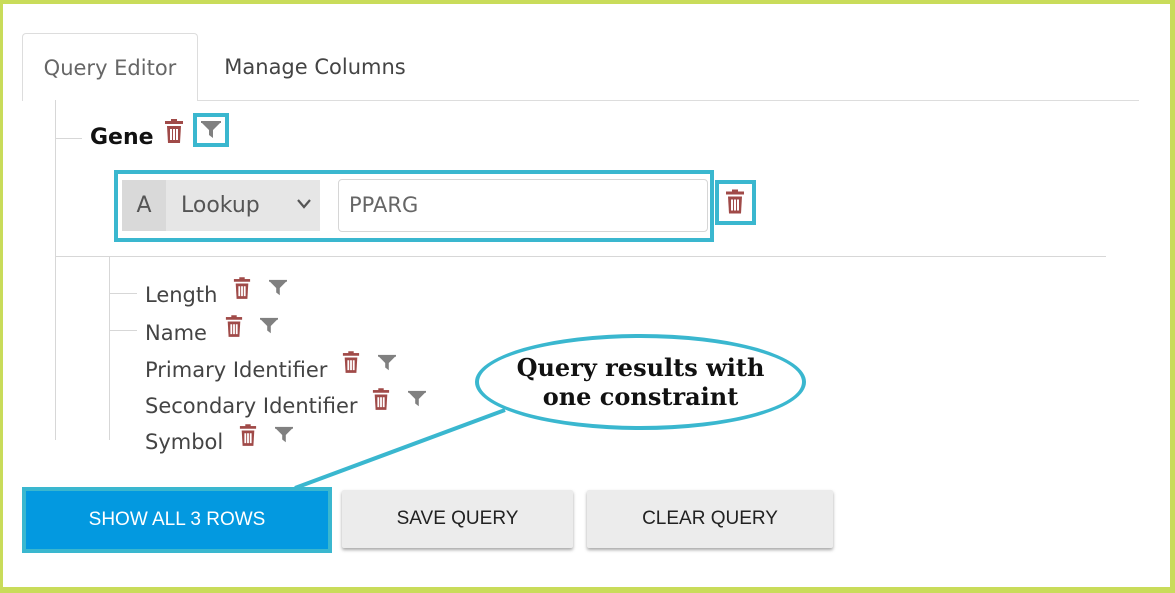 The height and width of the screenshot is (593, 1175). What do you see at coordinates (668, 100) in the screenshot?
I see `tab-divider` at bounding box center [668, 100].